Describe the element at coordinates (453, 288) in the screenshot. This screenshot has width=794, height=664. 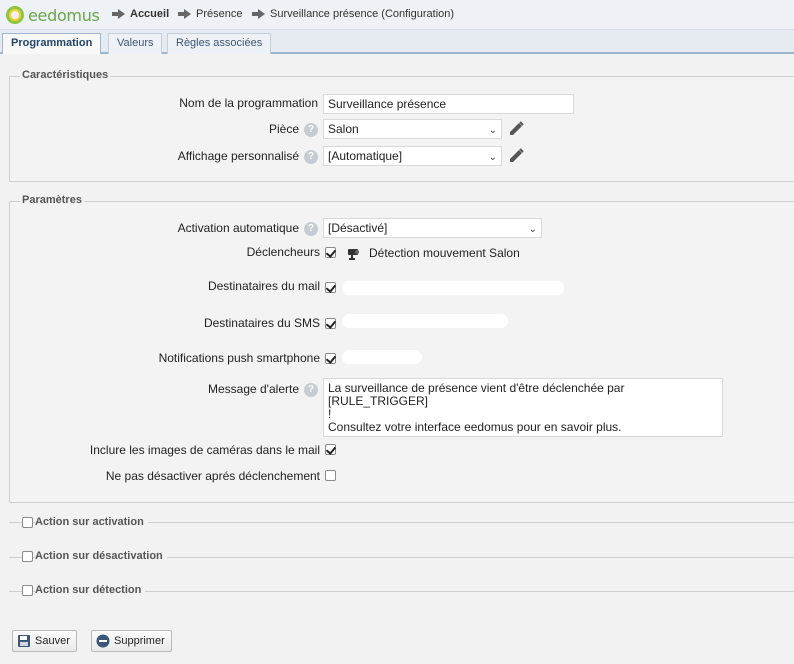
I see `mail-recipients` at that location.